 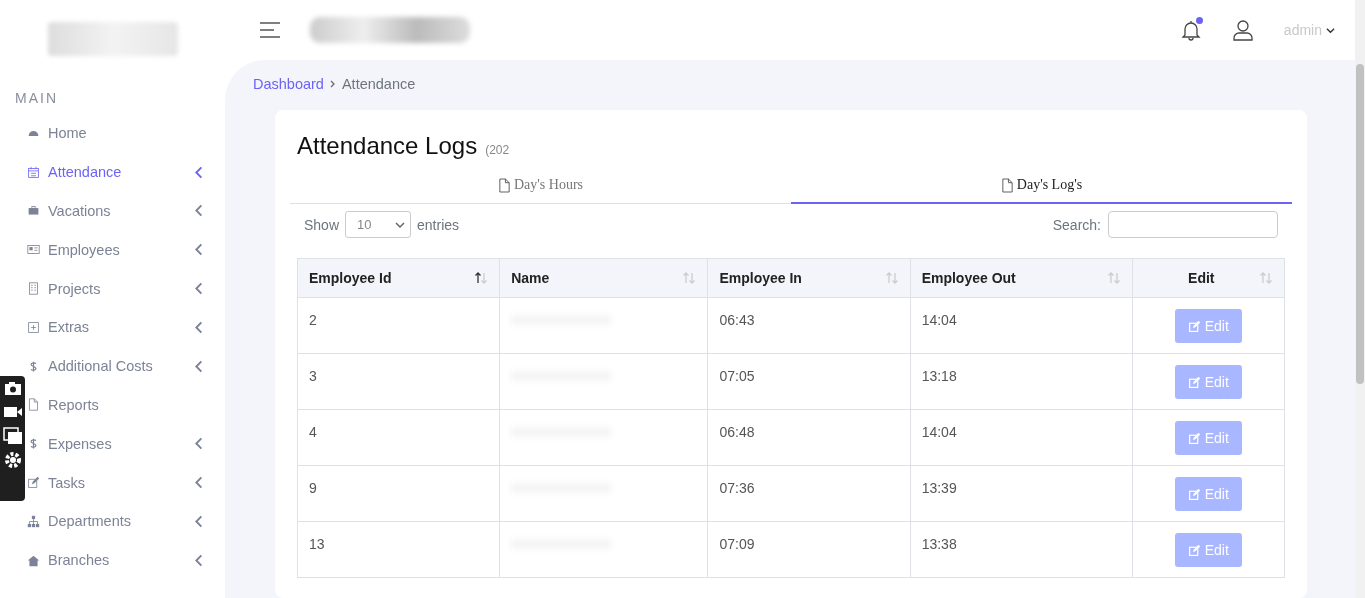 What do you see at coordinates (398, 278) in the screenshot?
I see `column-header: Employee Id` at bounding box center [398, 278].